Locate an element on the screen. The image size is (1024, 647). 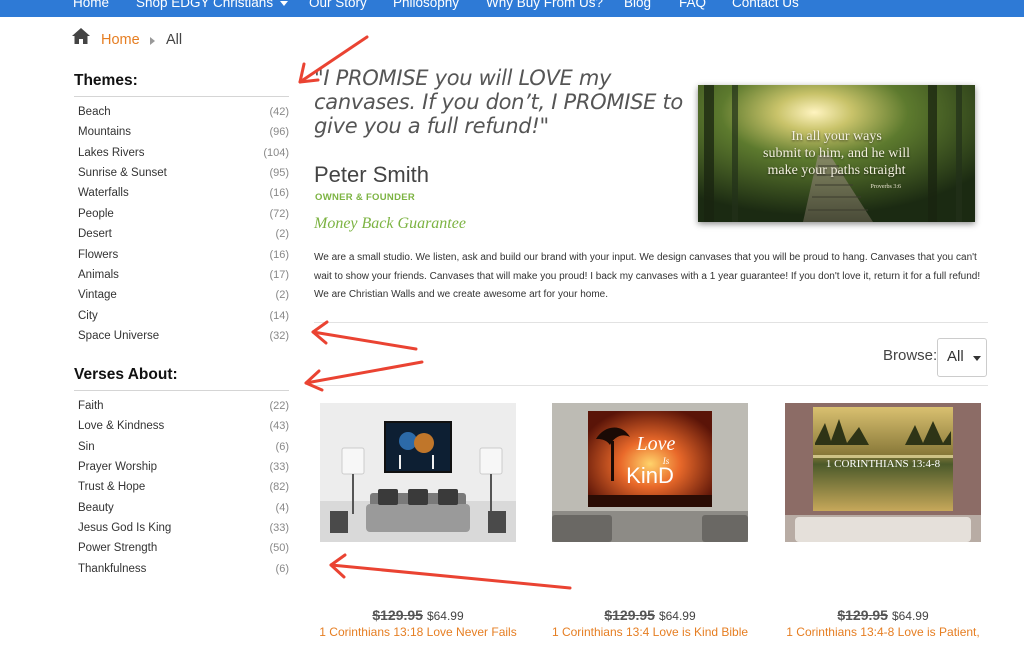
product-image: Love Is KinD is located at coordinates (650, 472).